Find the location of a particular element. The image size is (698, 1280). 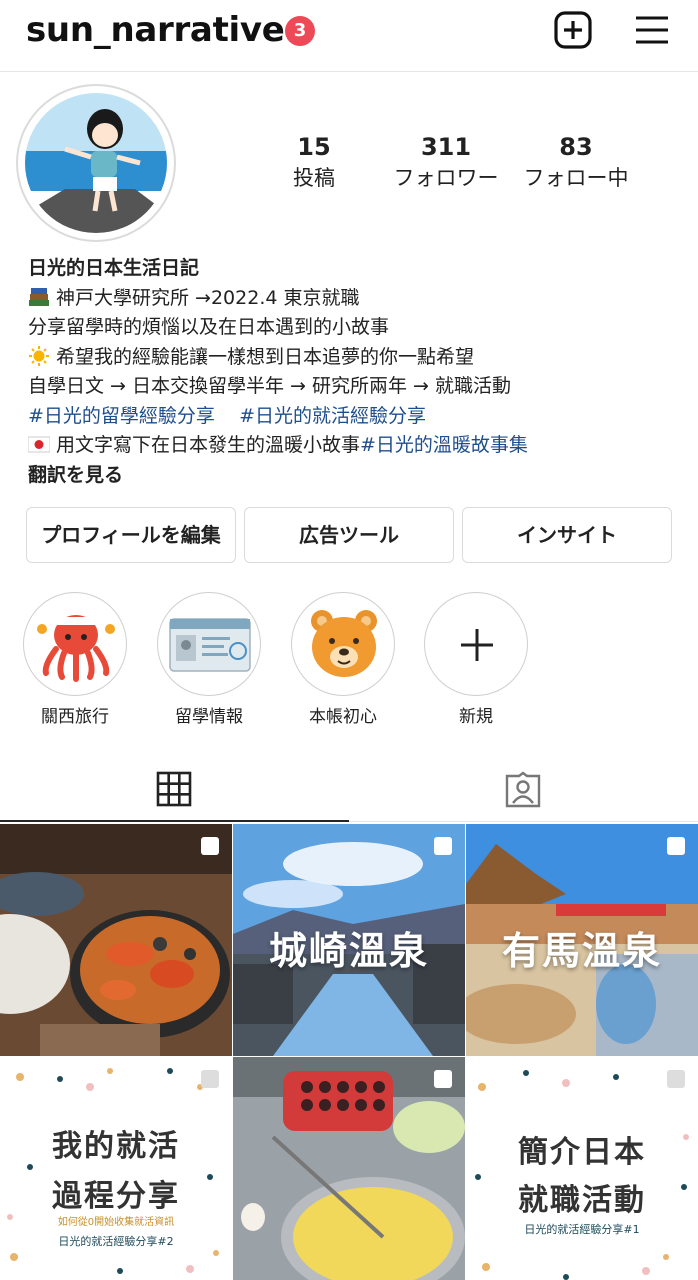

books-icon is located at coordinates (39, 296).